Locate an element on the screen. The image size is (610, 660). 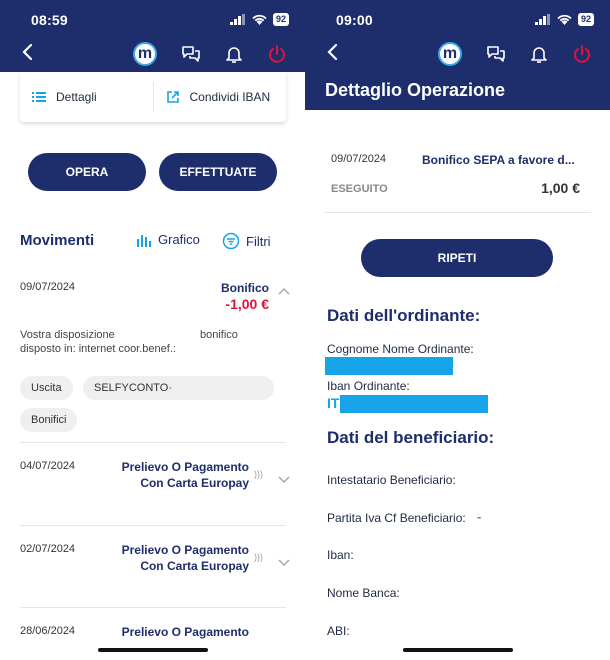
details-button: Dettagli is located at coordinates (86, 97).